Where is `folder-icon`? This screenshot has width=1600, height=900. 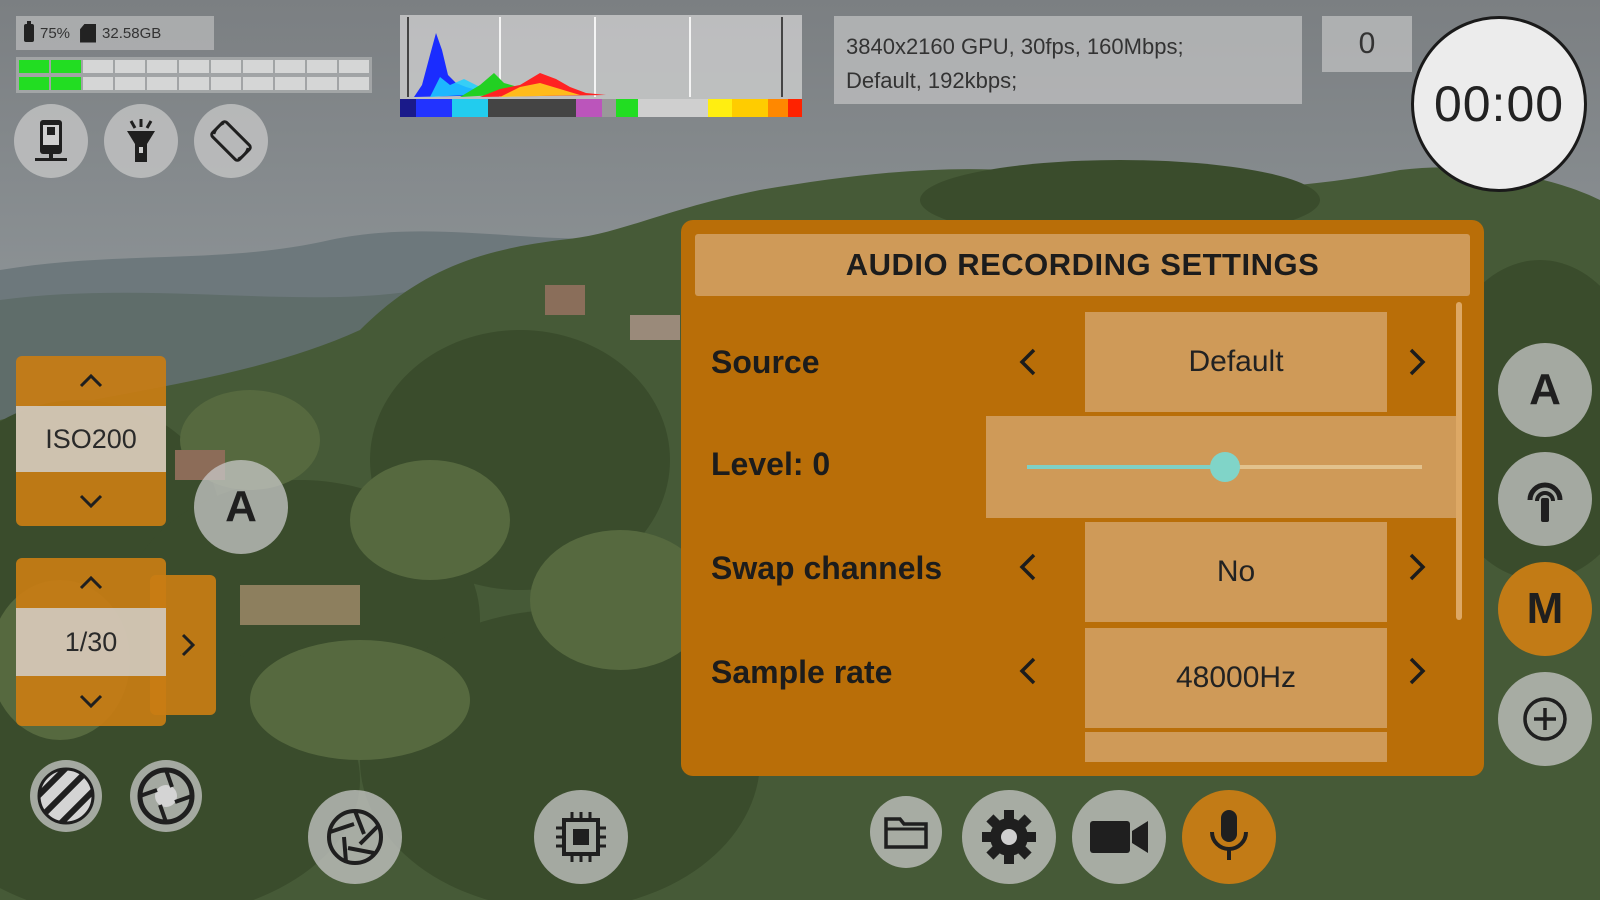
folder-icon is located at coordinates (906, 833).